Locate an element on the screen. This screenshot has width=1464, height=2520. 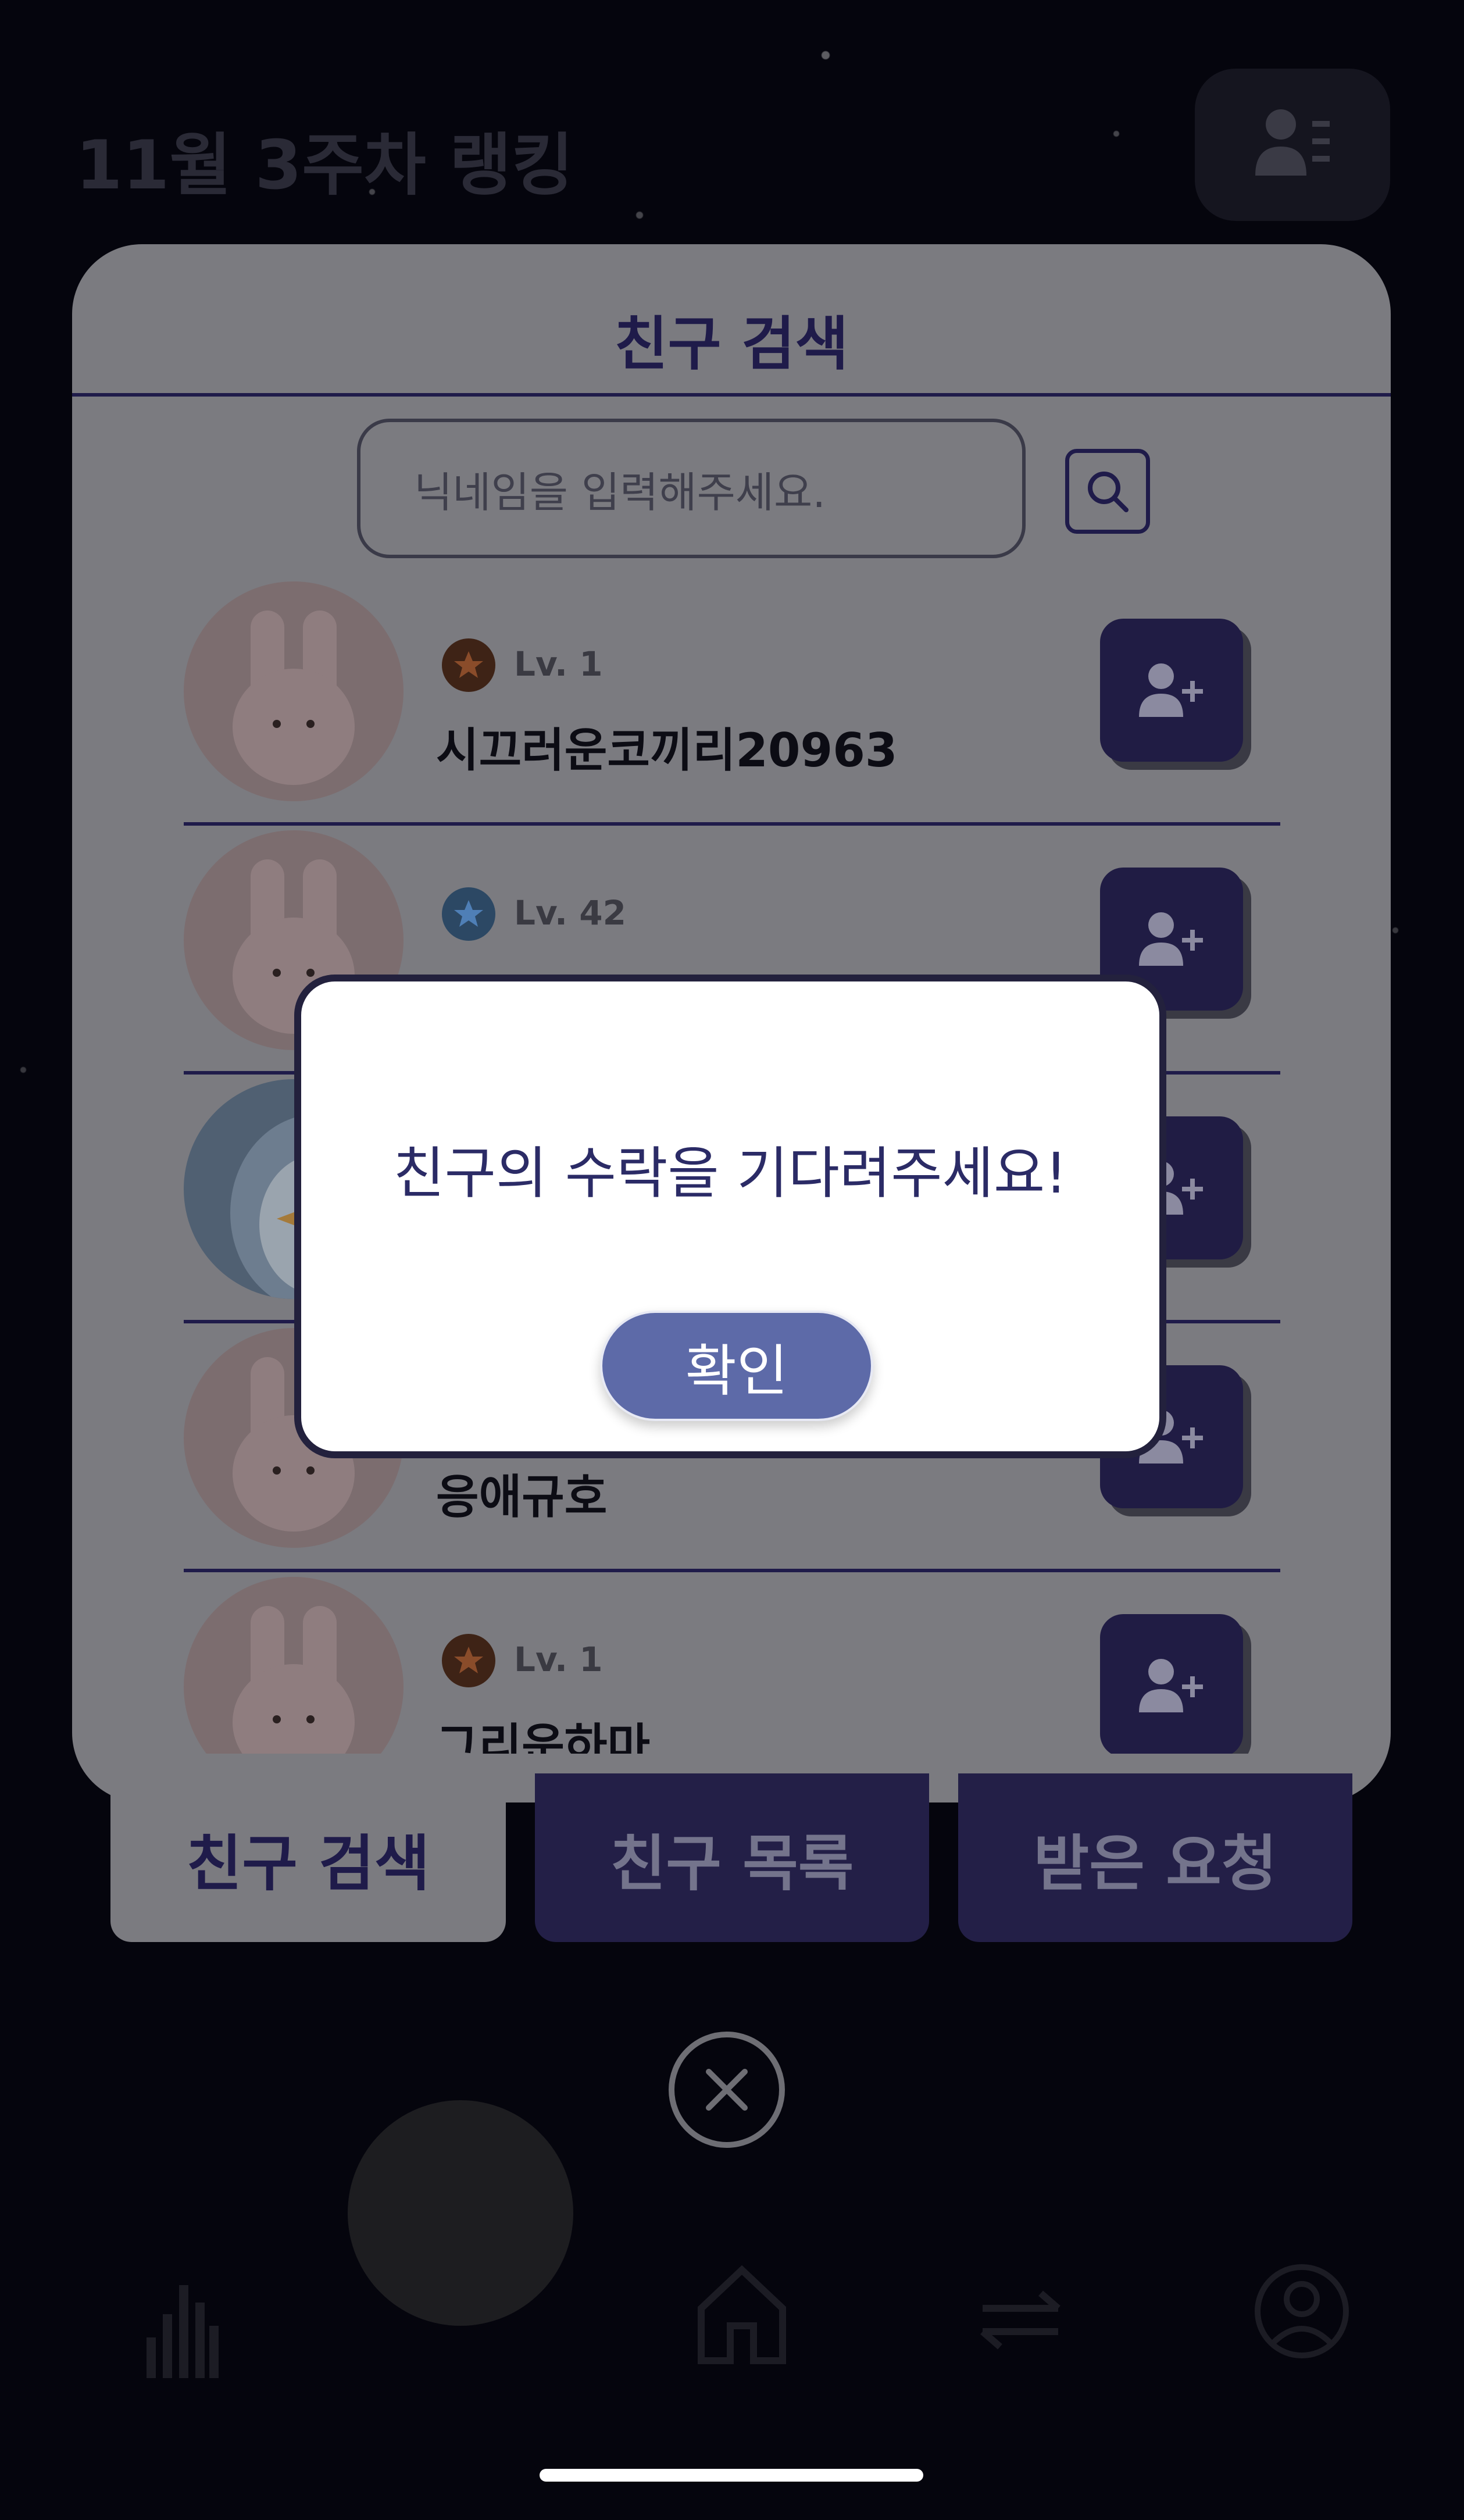
nickname: 그리운하마 is located at coordinates (543, 1737).